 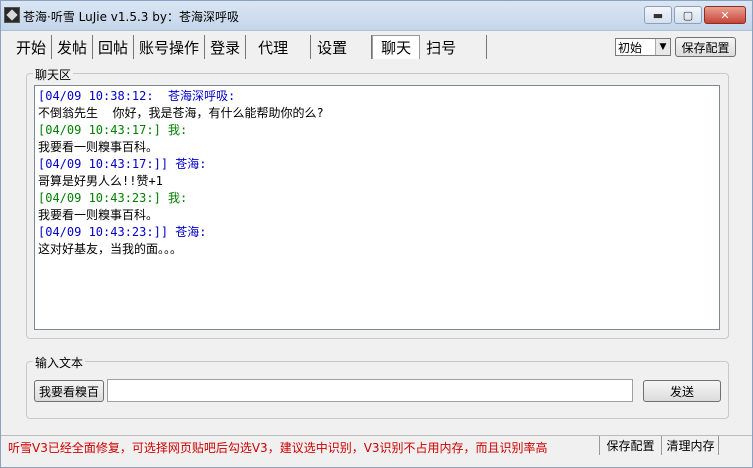 What do you see at coordinates (181, 113) in the screenshot?
I see `chat-line: 不倒翁先生 你好，我是苍海，有什么能帮助你的么?` at bounding box center [181, 113].